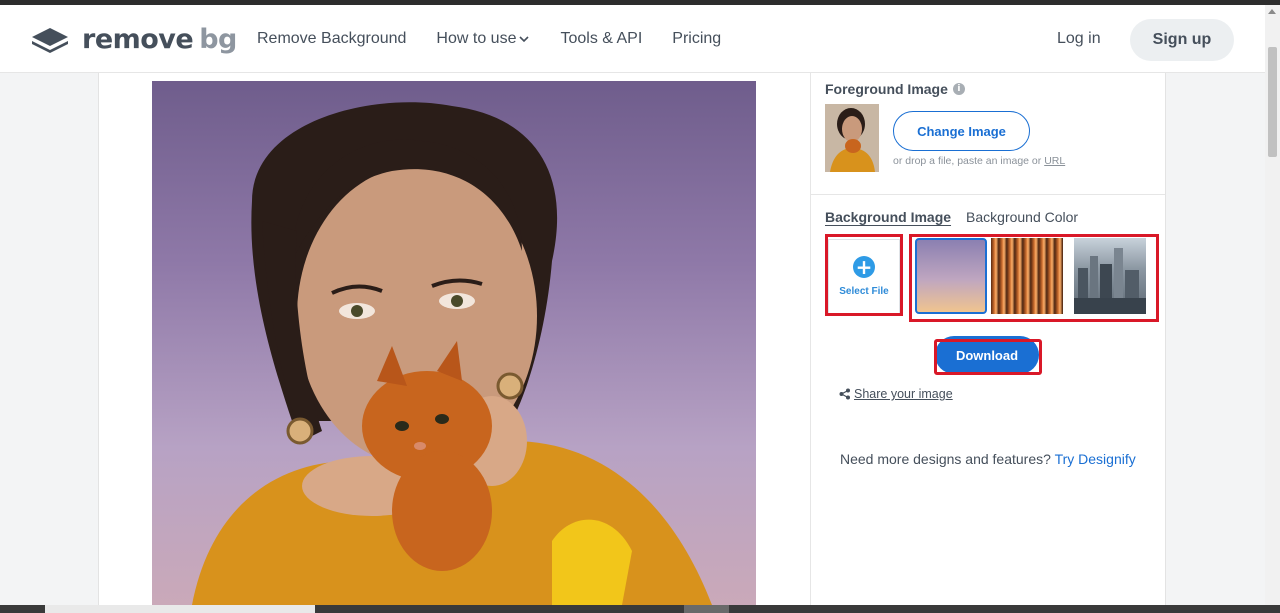  I want to click on scrollbar-thumb, so click(1272, 102).